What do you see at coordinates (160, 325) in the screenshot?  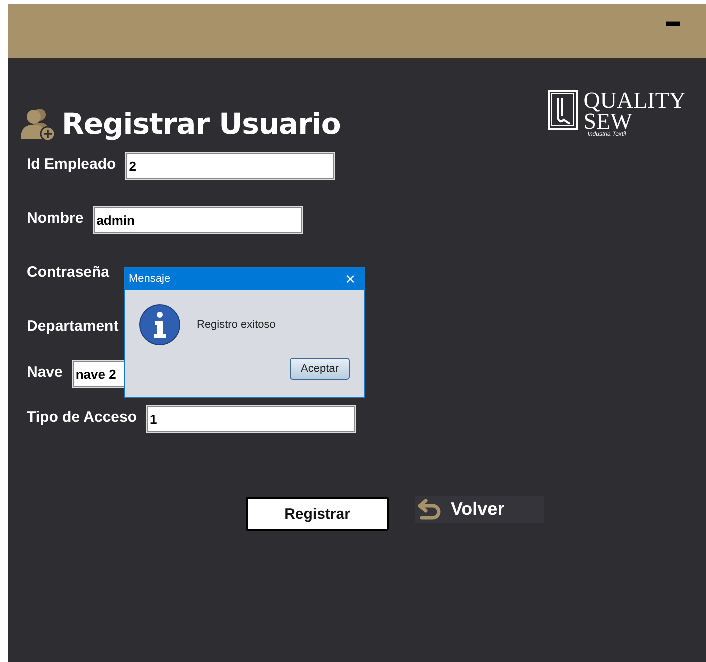 I see `info-icon` at bounding box center [160, 325].